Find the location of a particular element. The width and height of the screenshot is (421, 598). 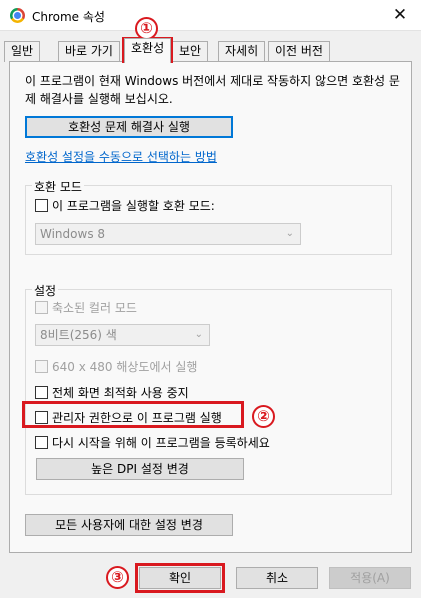

callout-2-badge: ② is located at coordinates (263, 416).